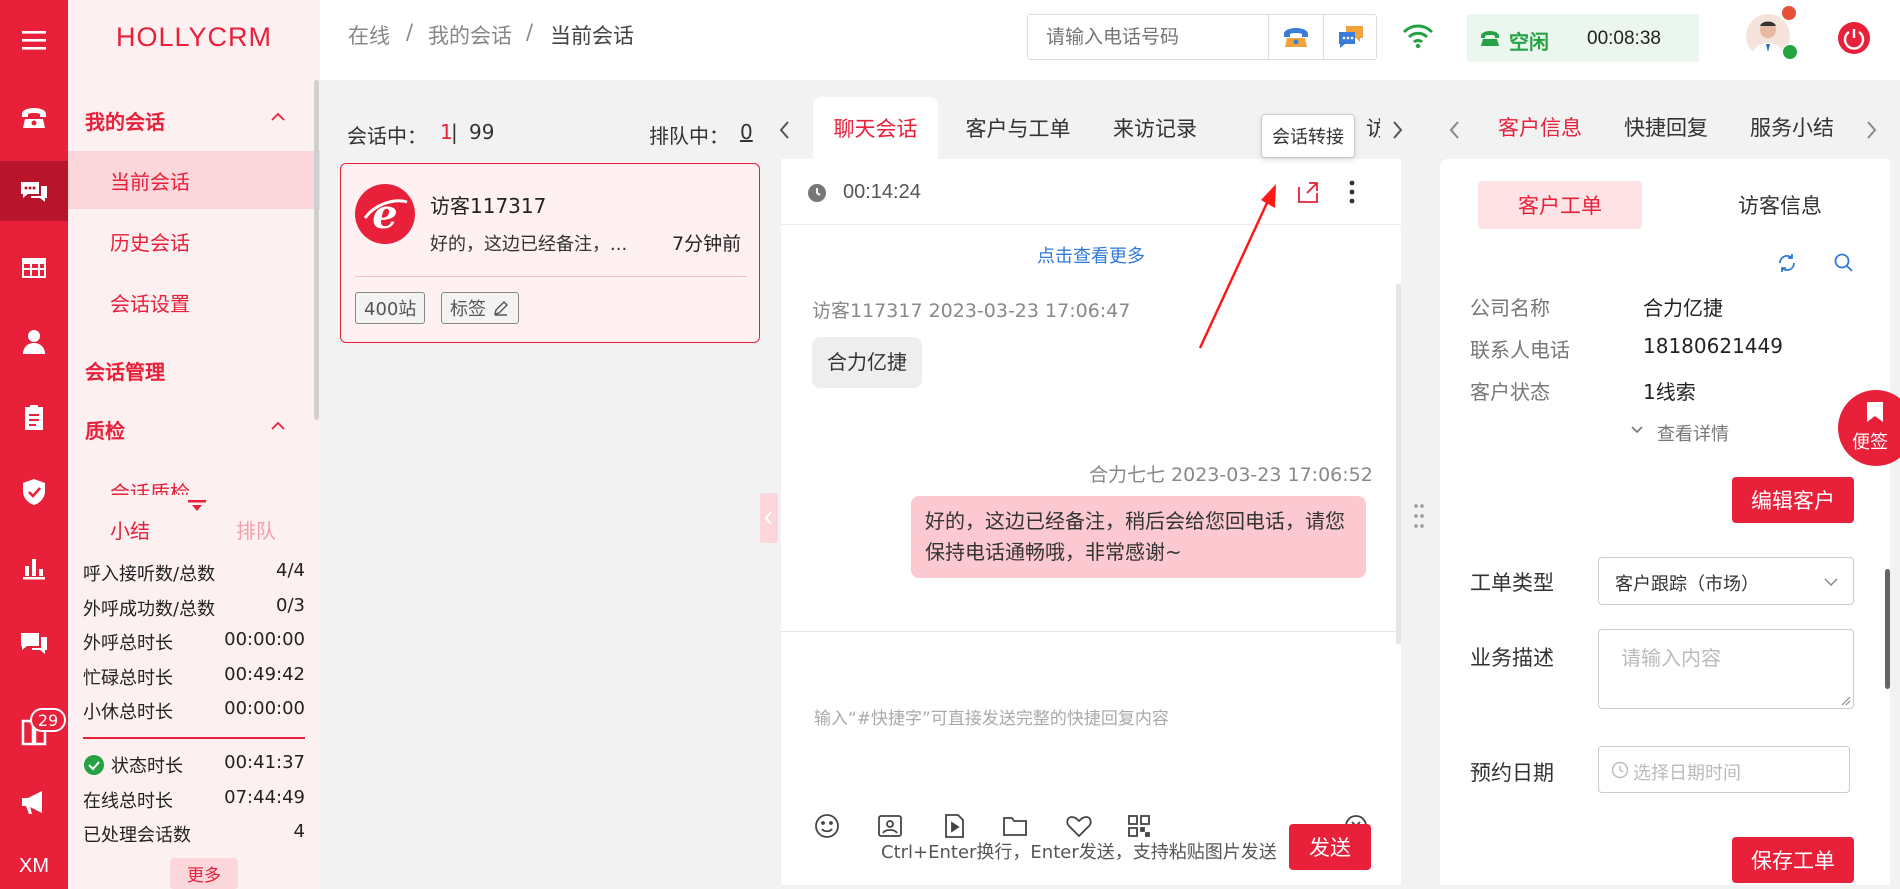 This screenshot has height=889, width=1900. What do you see at coordinates (34, 492) in the screenshot?
I see `shield-icon` at bounding box center [34, 492].